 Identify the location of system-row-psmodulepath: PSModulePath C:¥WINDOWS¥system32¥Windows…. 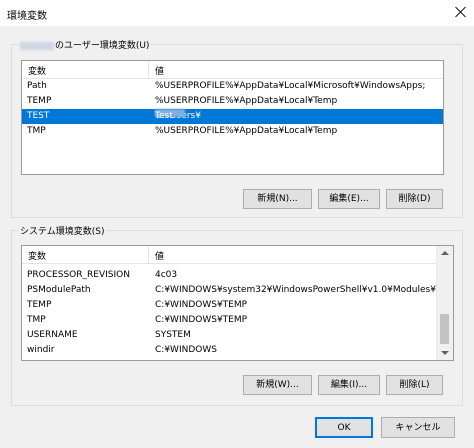
(237, 290).